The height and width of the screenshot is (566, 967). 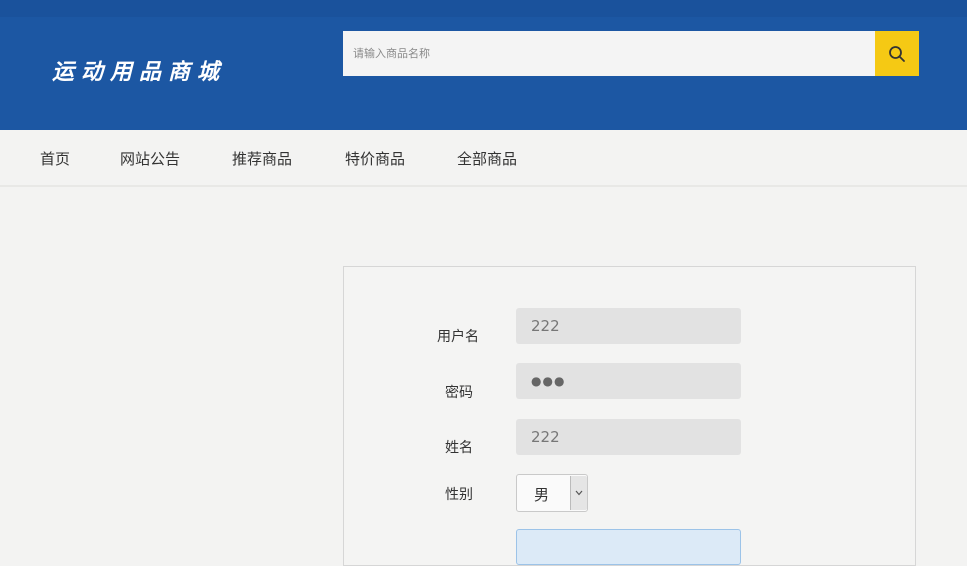 I want to click on nav-item-all-products: 全部商品, so click(x=487, y=158).